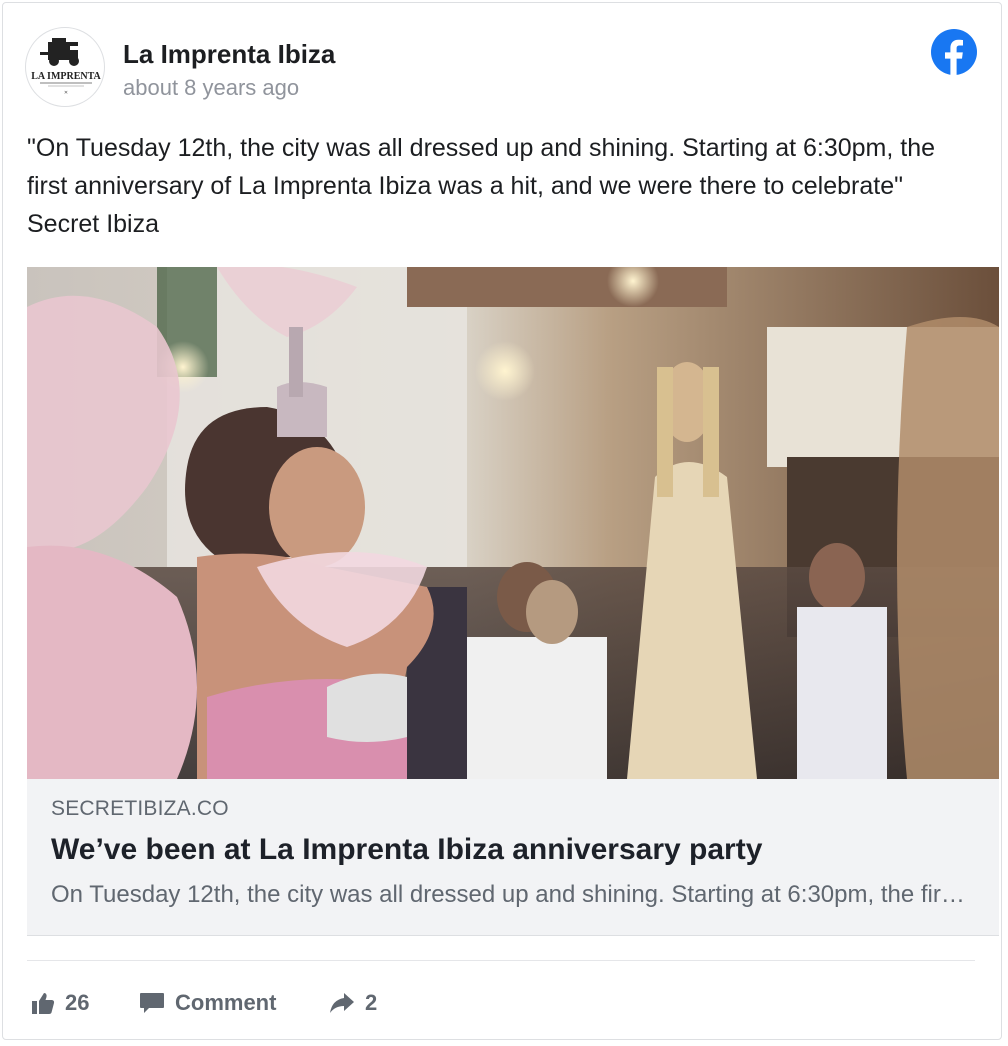 Image resolution: width=1008 pixels, height=1046 pixels. Describe the element at coordinates (229, 54) in the screenshot. I see `page-name-link: La Imprenta Ibiza` at that location.